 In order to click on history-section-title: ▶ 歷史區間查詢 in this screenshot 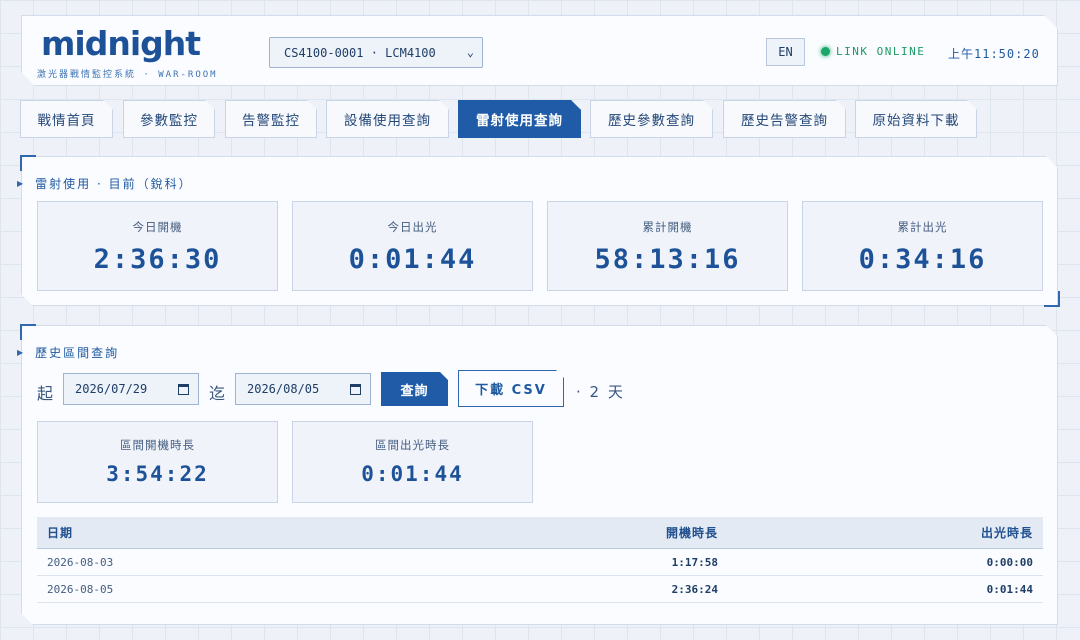, I will do `click(68, 352)`.